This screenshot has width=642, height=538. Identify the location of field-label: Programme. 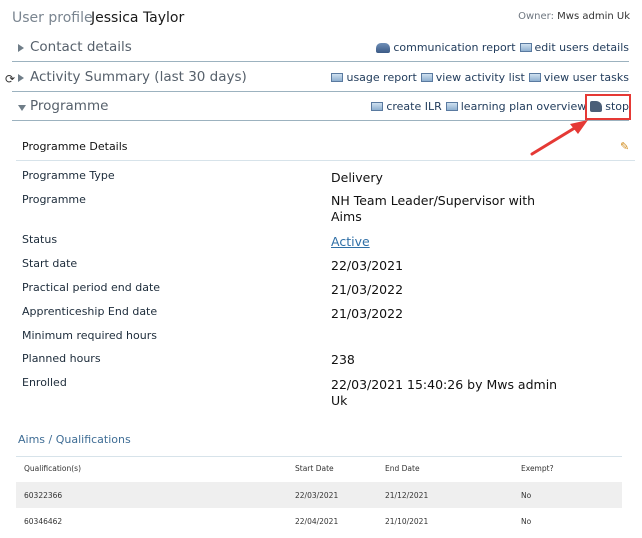
(54, 199).